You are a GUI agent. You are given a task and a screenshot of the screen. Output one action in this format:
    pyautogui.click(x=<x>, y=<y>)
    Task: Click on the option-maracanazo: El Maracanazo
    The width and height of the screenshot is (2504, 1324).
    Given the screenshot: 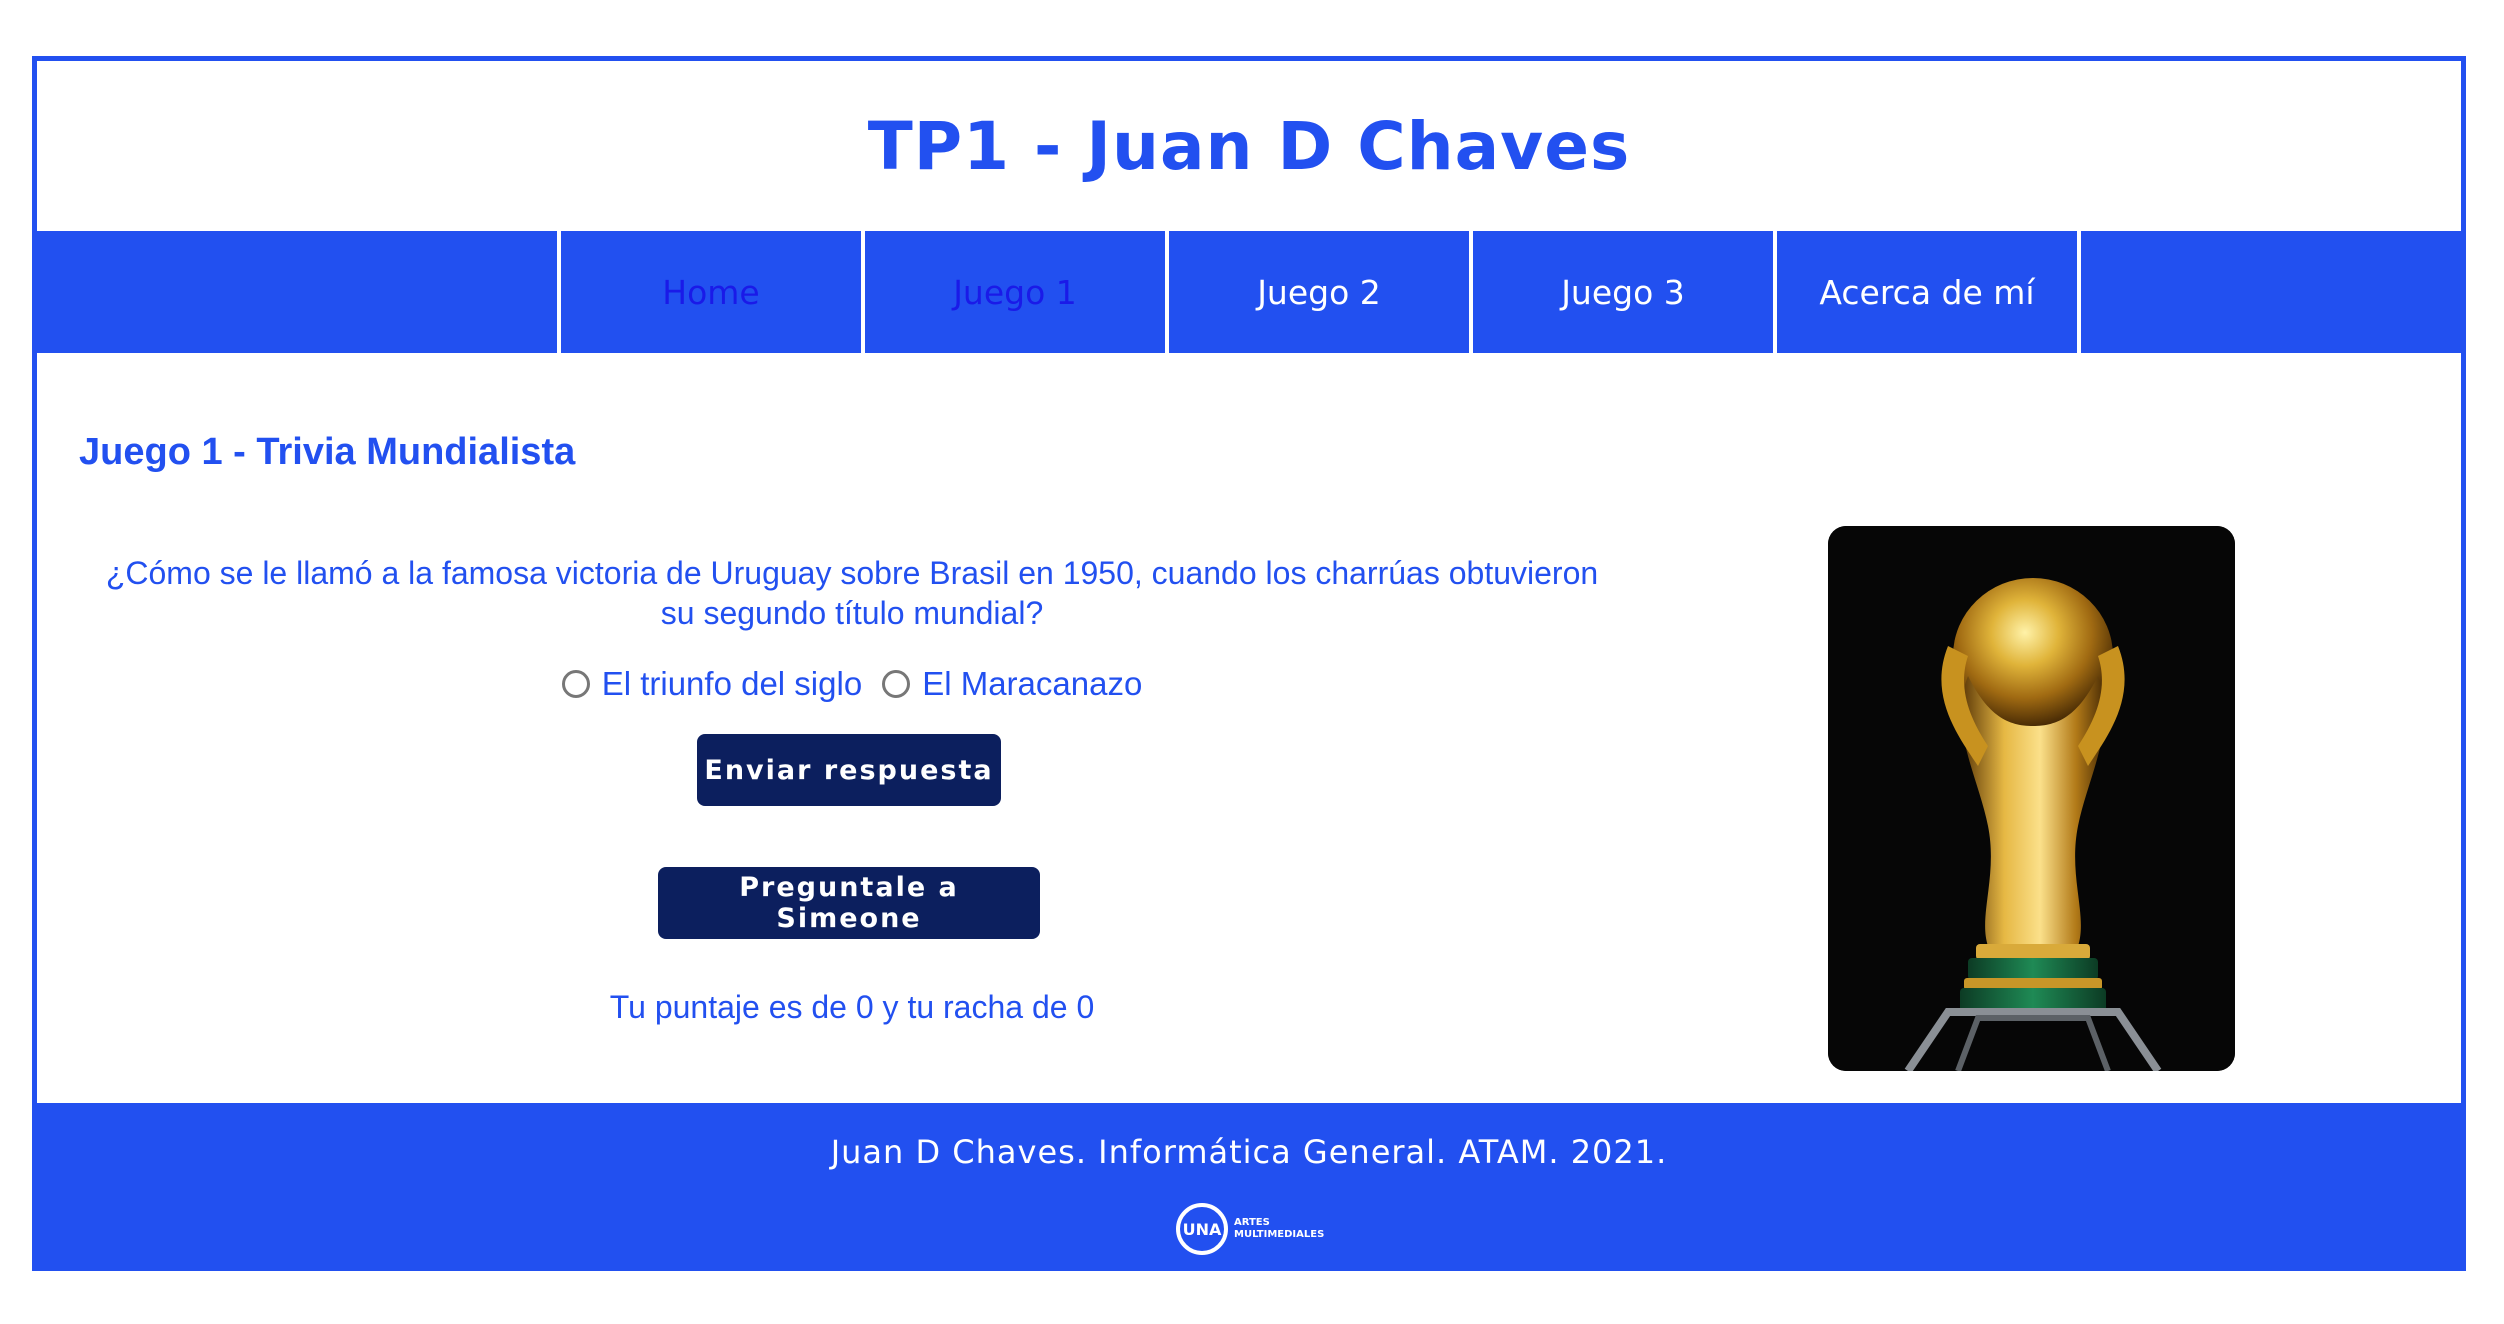 What is the action you would take?
    pyautogui.click(x=1012, y=684)
    